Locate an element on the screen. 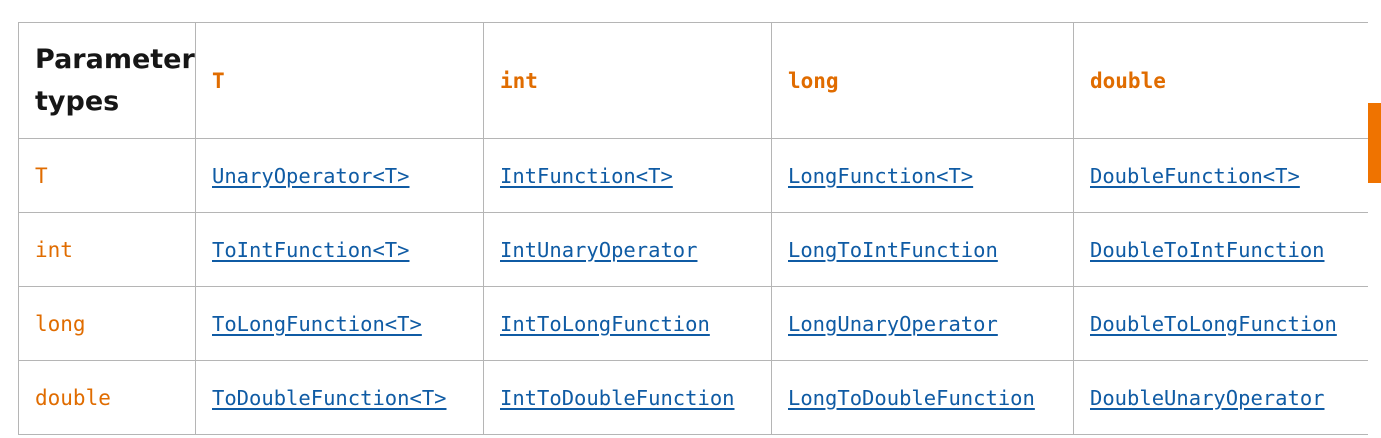  table-cell: LongFunction<T> is located at coordinates (922, 175).